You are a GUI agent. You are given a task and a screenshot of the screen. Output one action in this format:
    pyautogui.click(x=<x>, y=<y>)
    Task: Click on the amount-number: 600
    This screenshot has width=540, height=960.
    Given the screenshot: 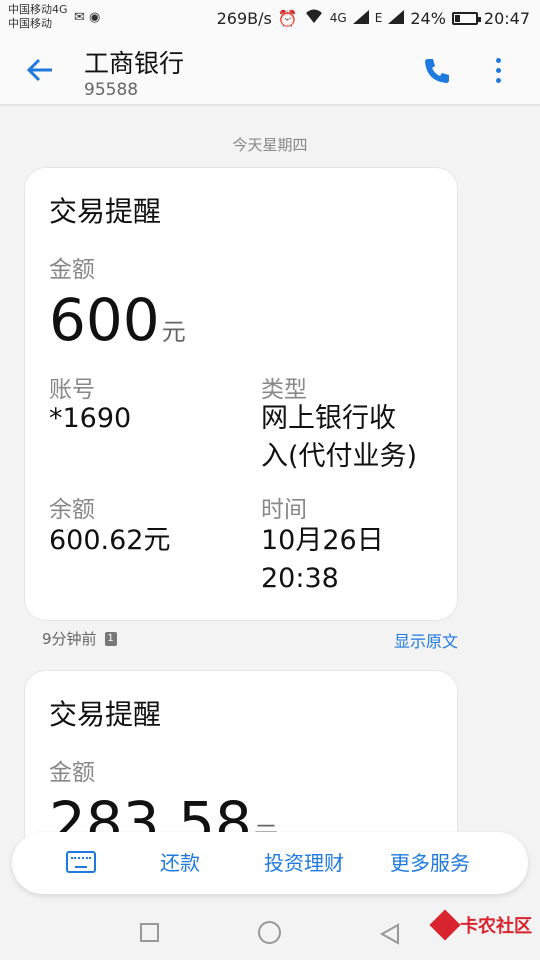 What is the action you would take?
    pyautogui.click(x=104, y=320)
    